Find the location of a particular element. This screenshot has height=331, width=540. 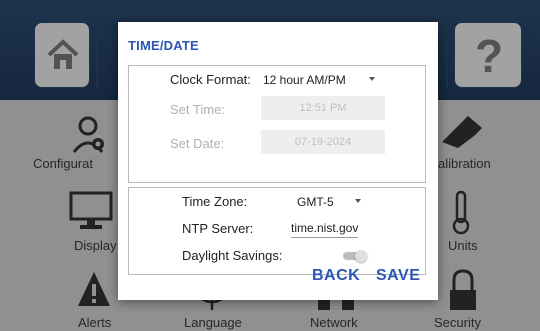

set-date-label: Set Date: is located at coordinates (197, 143).